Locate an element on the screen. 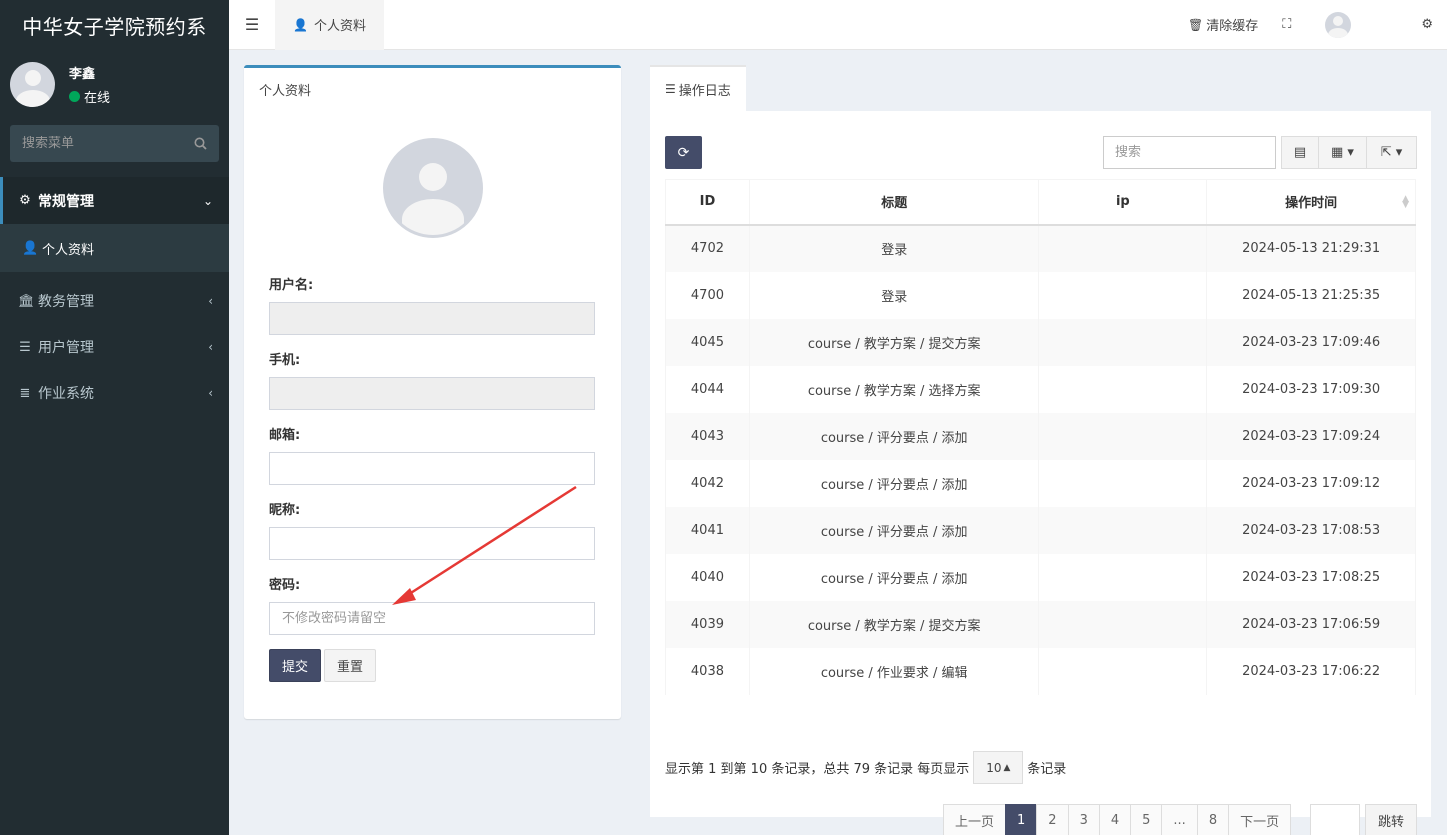 This screenshot has width=1447, height=835. tab-operation-log: ☰ 操作日志 is located at coordinates (698, 88).